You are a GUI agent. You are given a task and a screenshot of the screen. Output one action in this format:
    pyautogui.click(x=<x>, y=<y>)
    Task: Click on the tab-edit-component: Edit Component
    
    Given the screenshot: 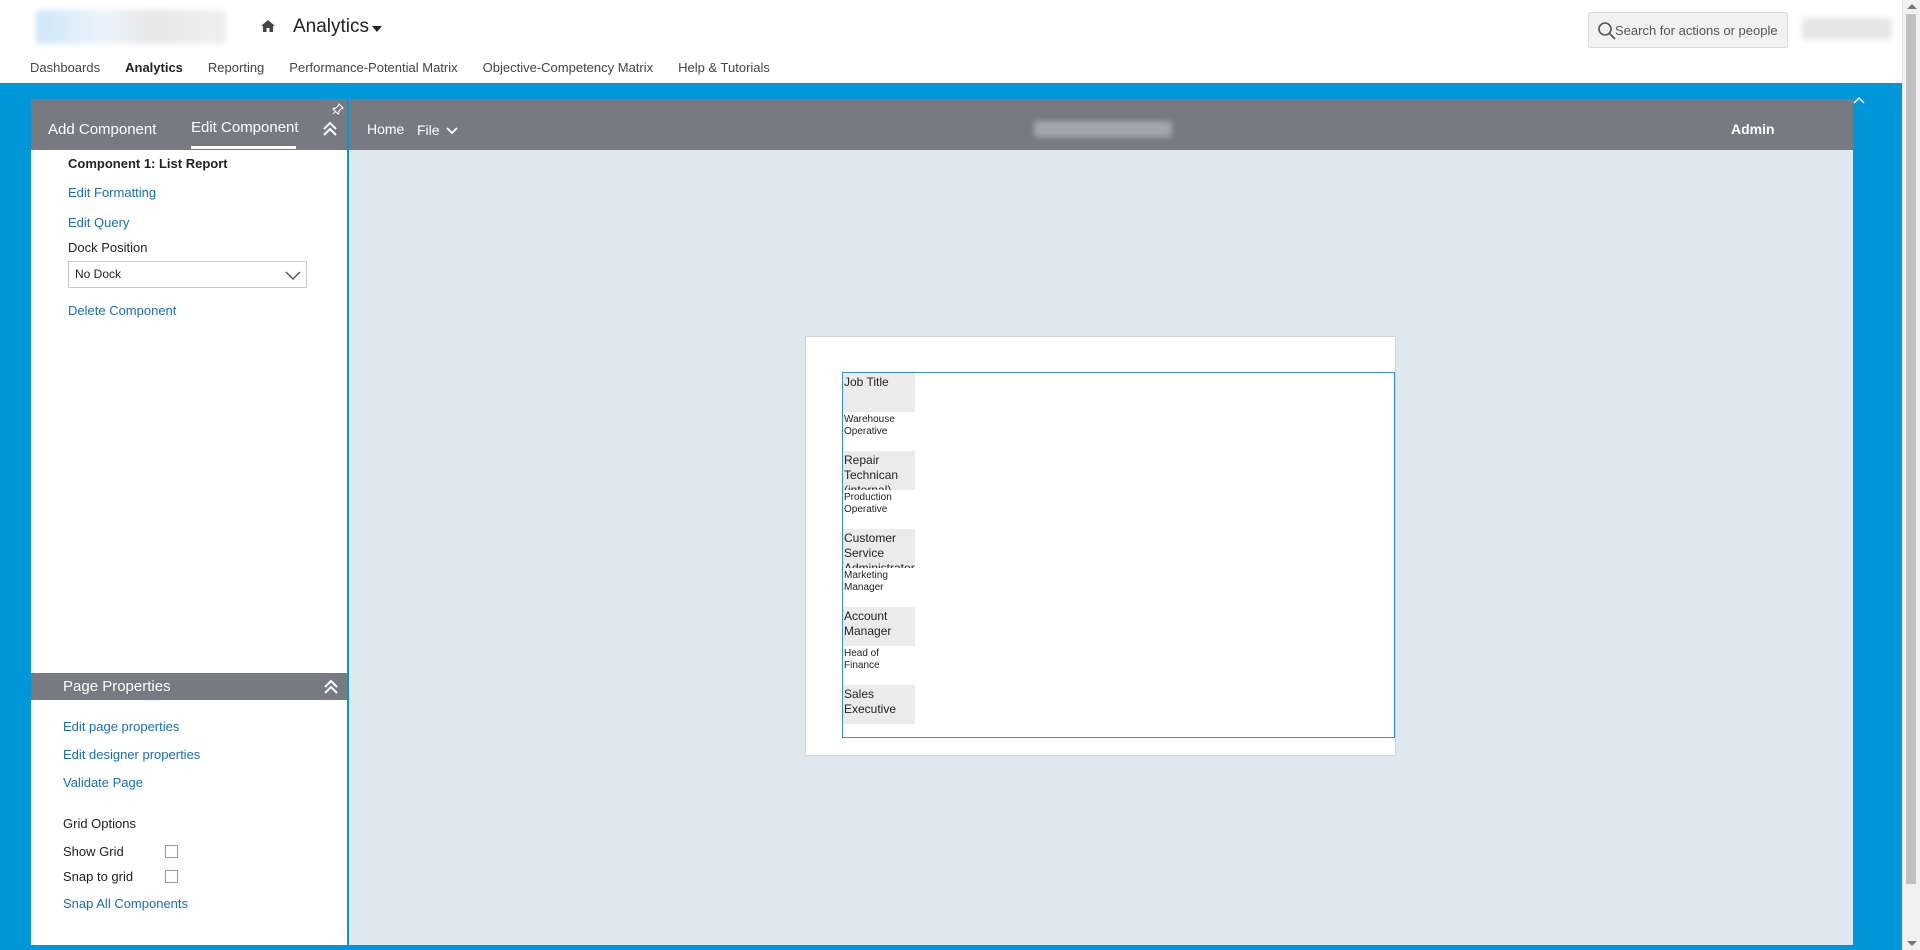 What is the action you would take?
    pyautogui.click(x=245, y=127)
    